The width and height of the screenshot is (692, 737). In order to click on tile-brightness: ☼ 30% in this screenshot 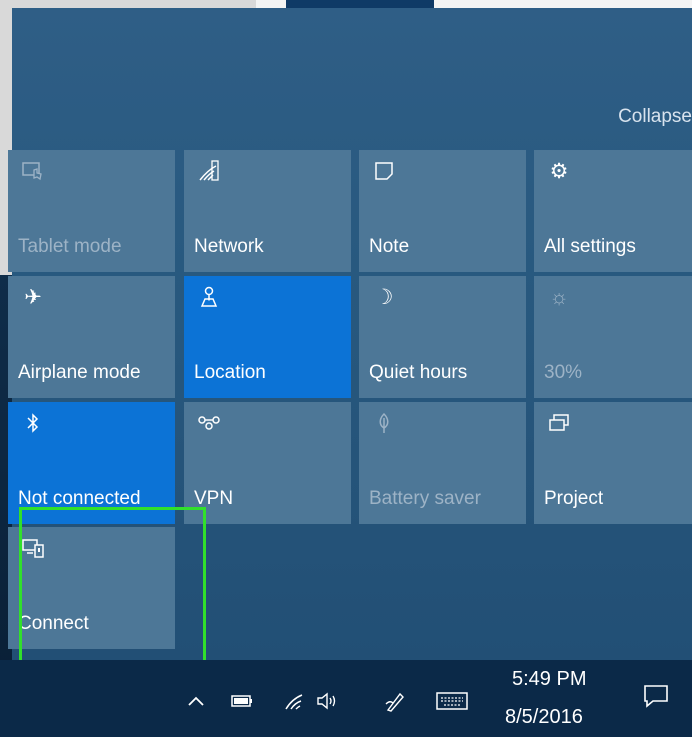, I will do `click(613, 337)`.